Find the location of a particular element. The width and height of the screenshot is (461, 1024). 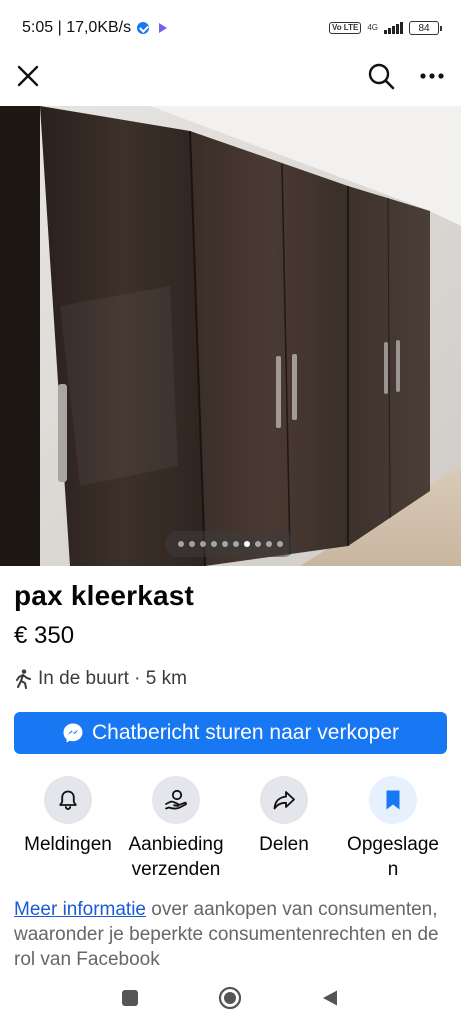

listing-title: pax kleerkast is located at coordinates (104, 595).